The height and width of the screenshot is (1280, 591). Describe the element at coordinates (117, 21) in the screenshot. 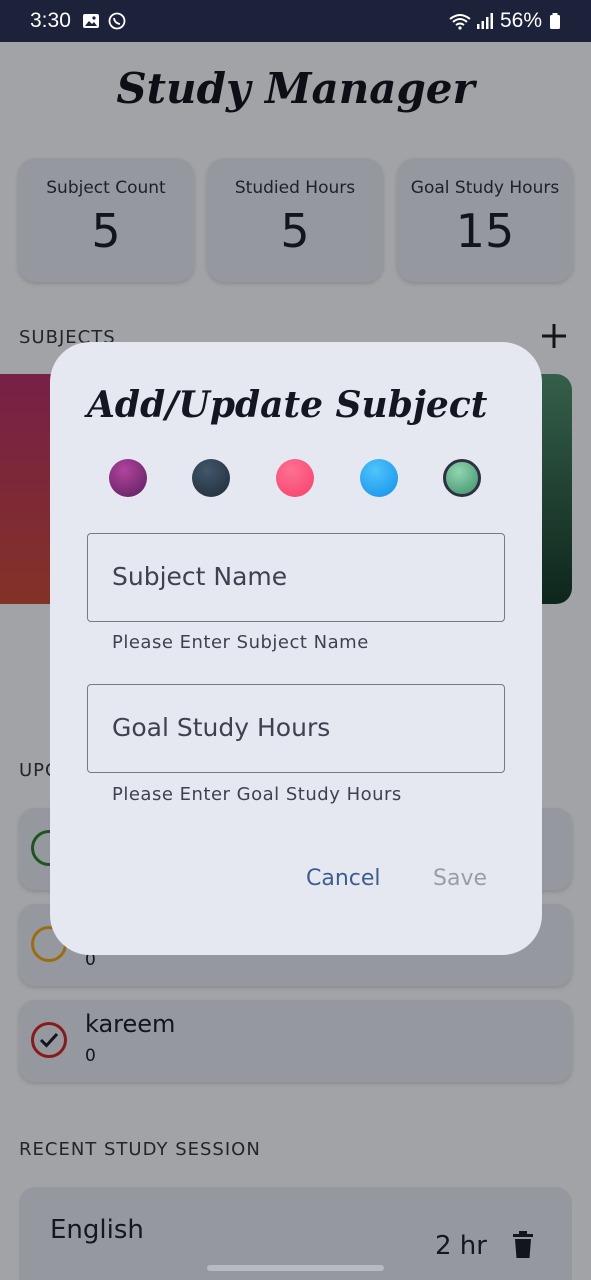

I see `whatsapp-icon` at that location.